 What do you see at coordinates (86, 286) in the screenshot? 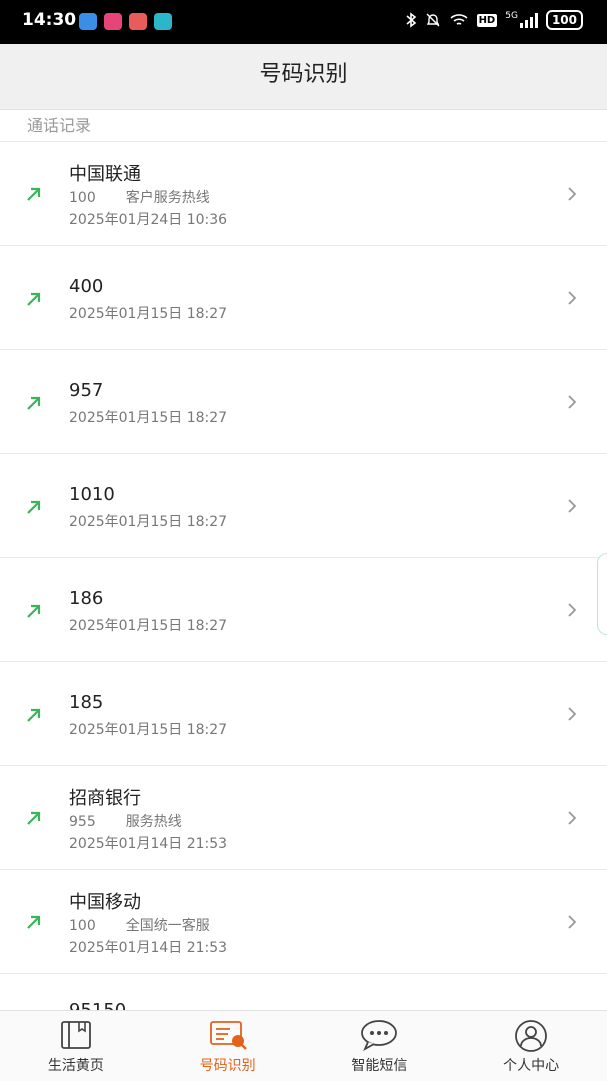
I see `caller-name: 400` at bounding box center [86, 286].